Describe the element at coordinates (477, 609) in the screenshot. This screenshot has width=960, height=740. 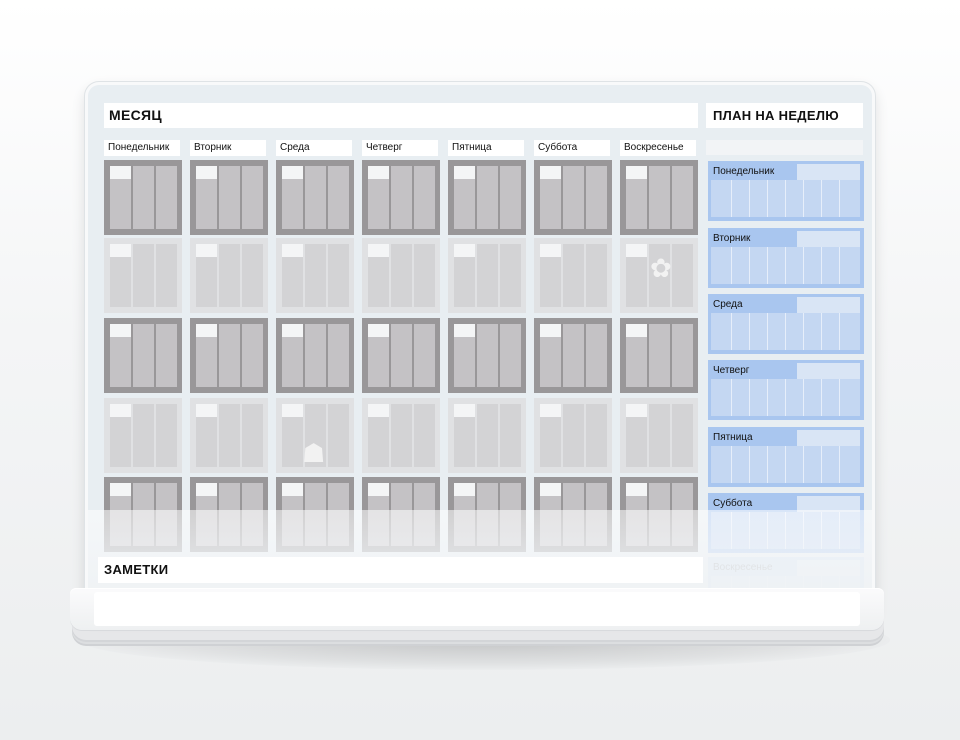
I see `planner-bottom-edge` at that location.